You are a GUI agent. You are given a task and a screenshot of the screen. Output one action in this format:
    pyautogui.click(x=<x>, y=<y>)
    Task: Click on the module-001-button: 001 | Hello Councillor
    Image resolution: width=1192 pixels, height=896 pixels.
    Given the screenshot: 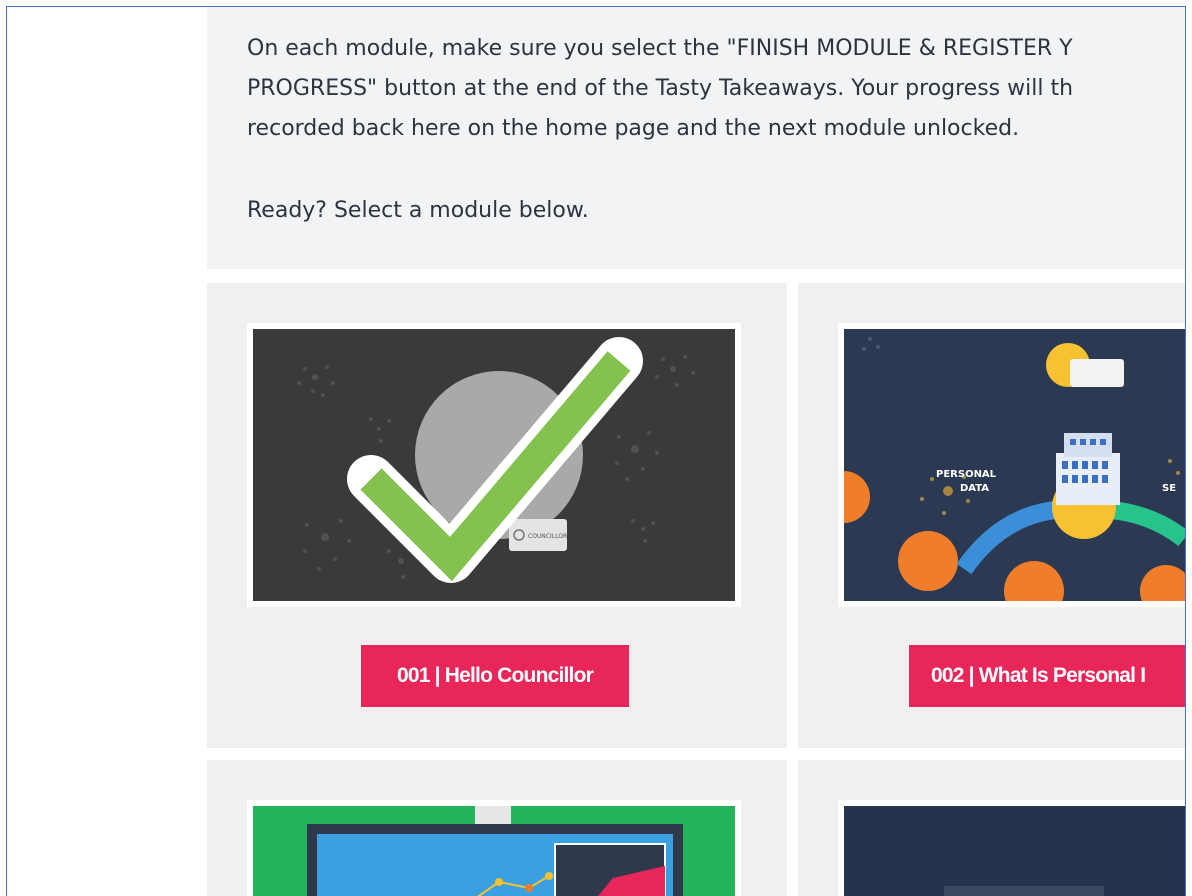 What is the action you would take?
    pyautogui.click(x=495, y=676)
    